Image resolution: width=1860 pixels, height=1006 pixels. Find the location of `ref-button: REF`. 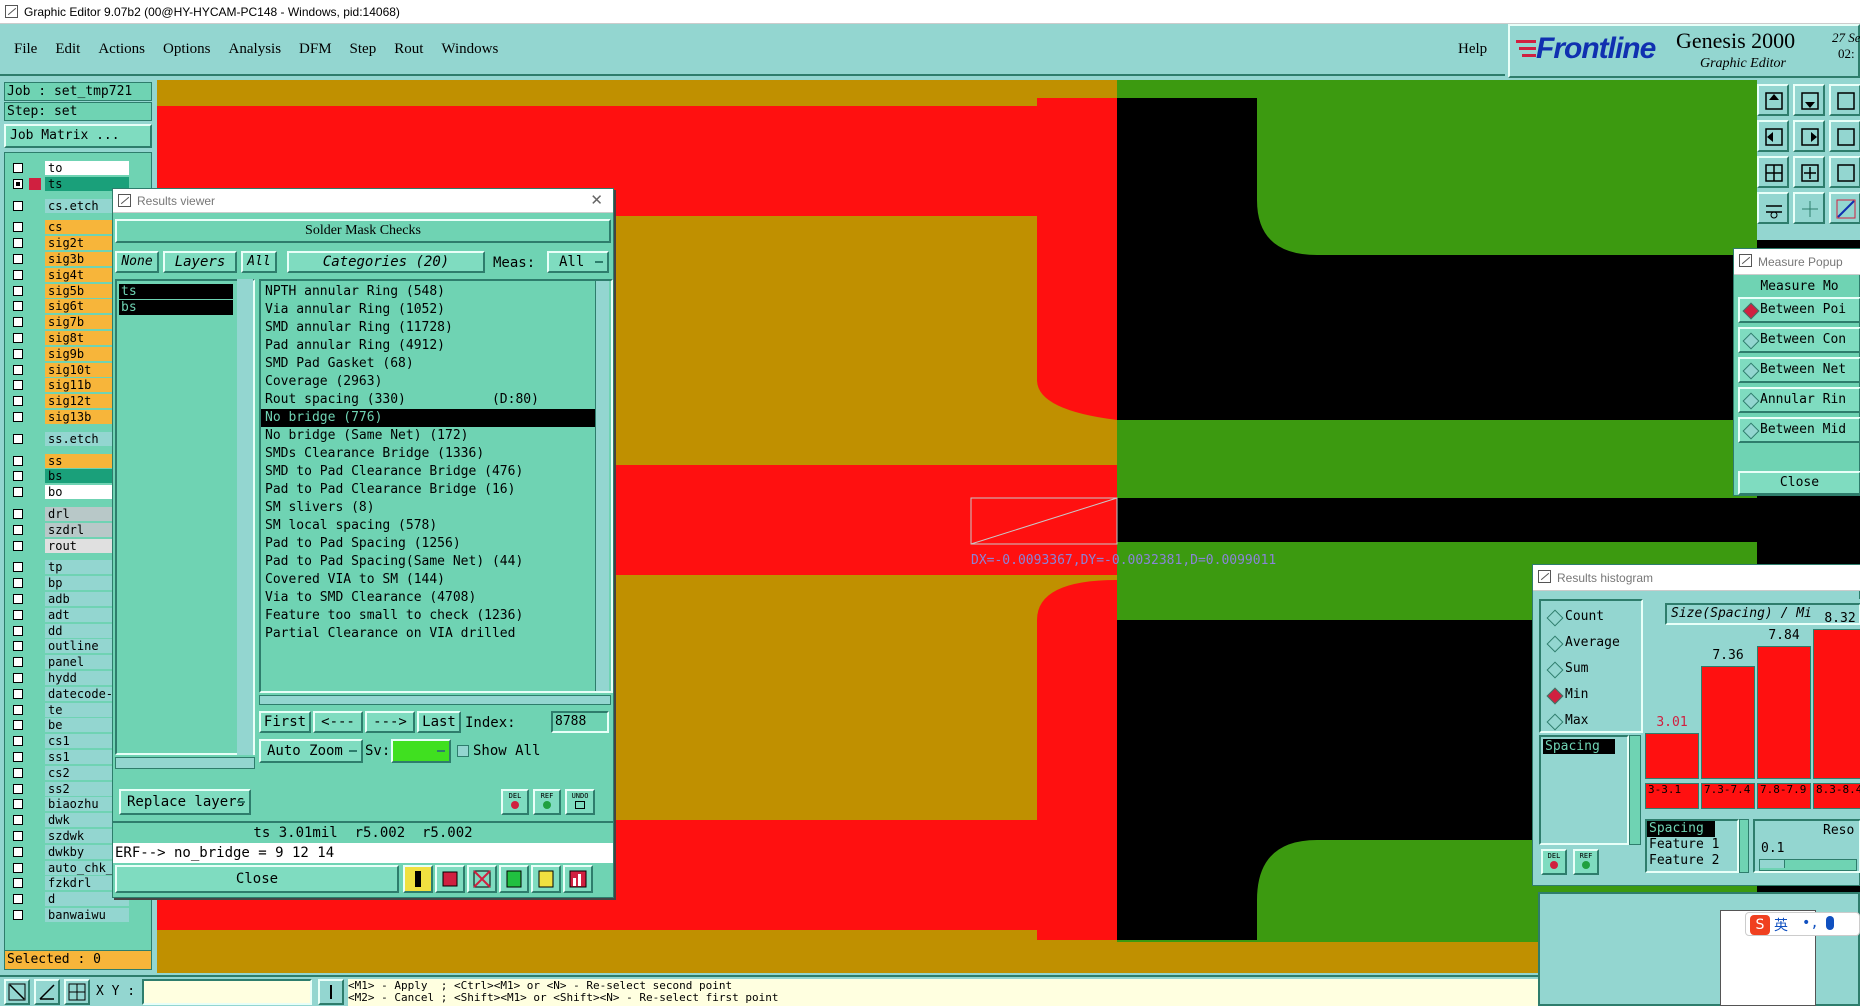

ref-button: REF is located at coordinates (547, 802).